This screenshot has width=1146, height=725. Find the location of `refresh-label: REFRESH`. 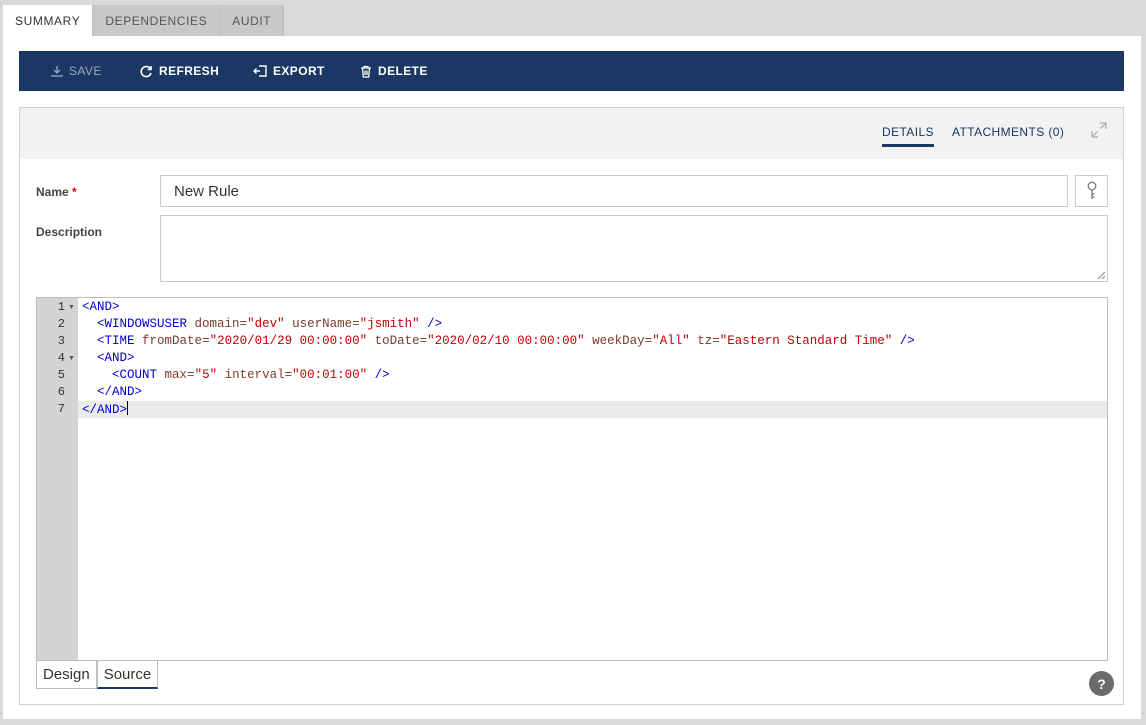

refresh-label: REFRESH is located at coordinates (189, 71).